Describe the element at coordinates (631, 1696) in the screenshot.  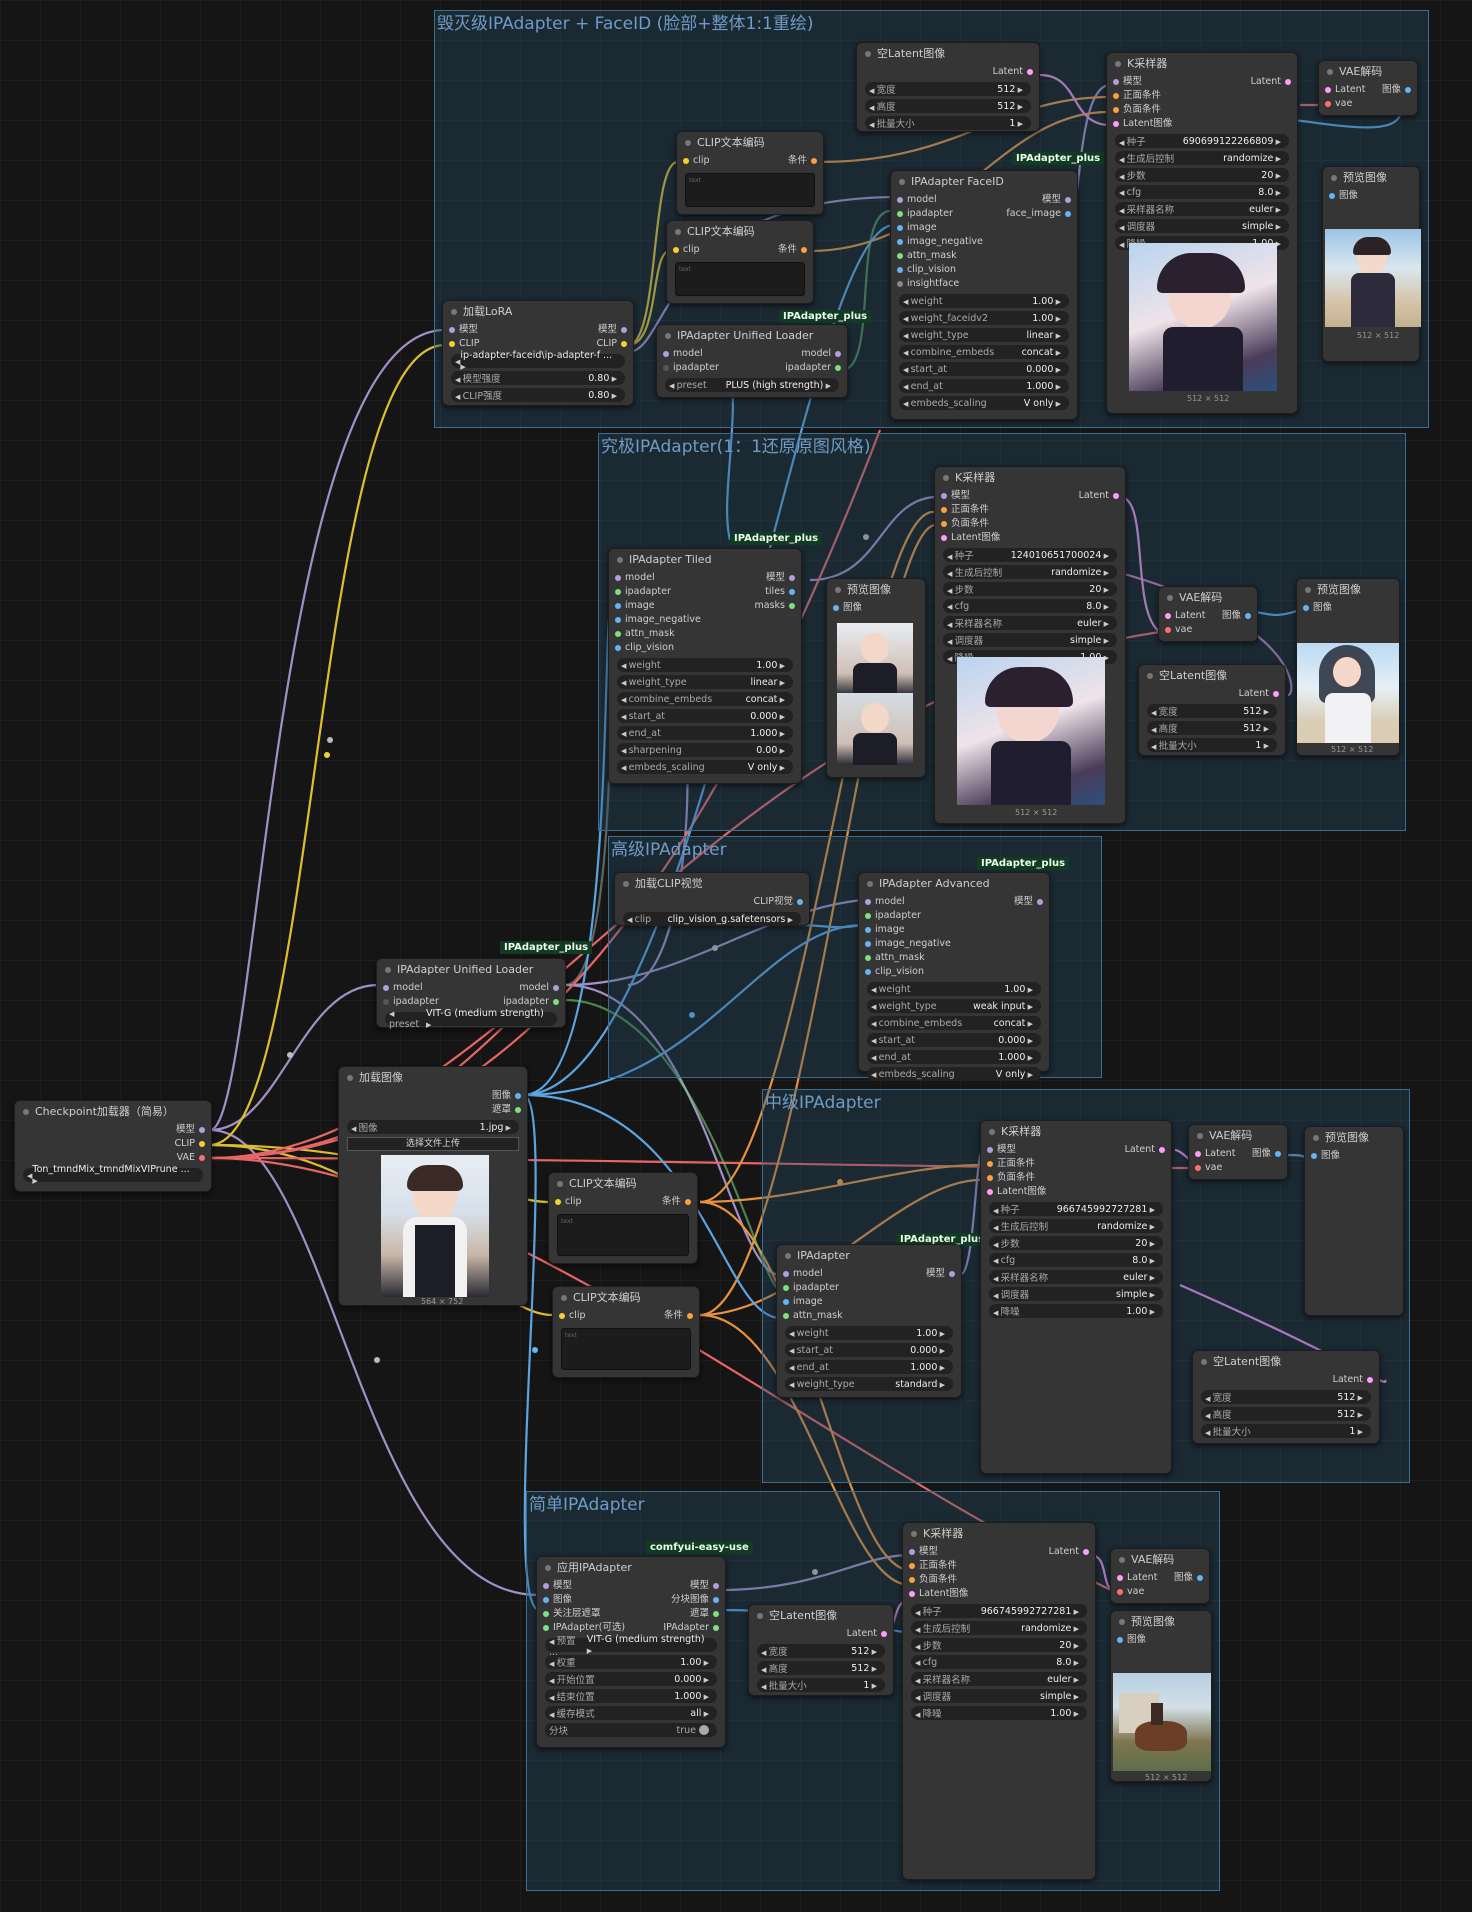
I see `apply-widget: 结束位置 1.000` at that location.